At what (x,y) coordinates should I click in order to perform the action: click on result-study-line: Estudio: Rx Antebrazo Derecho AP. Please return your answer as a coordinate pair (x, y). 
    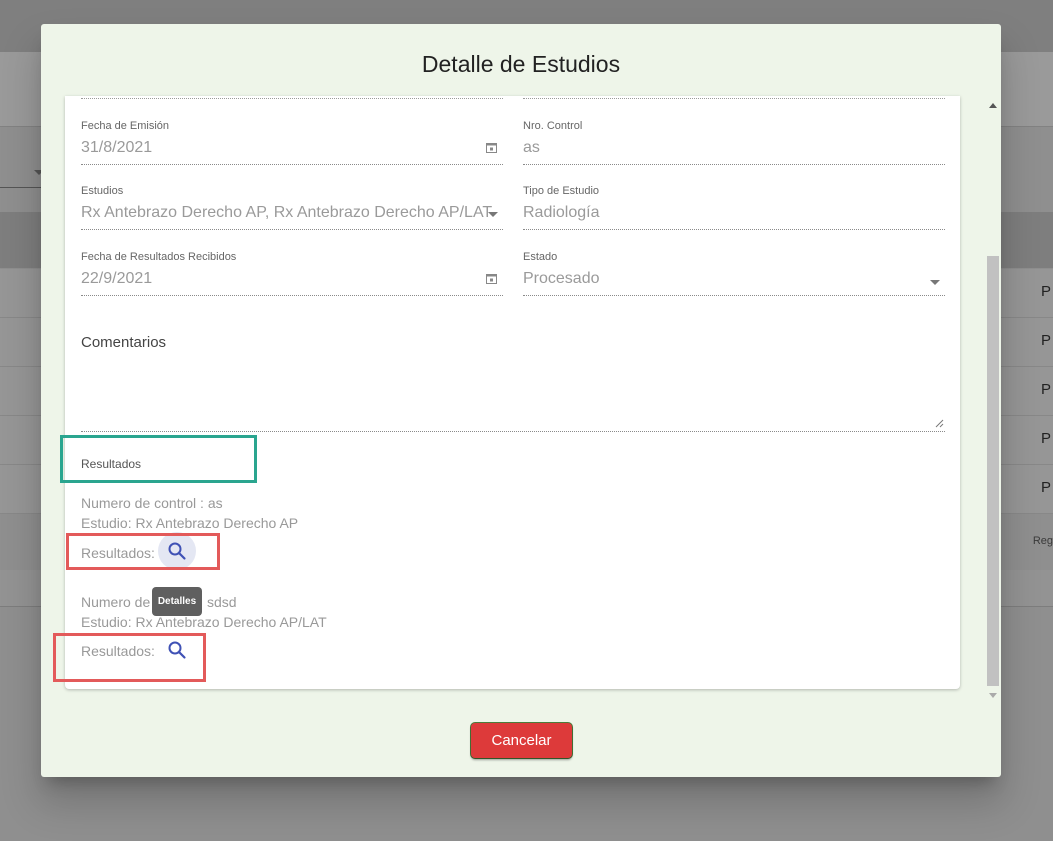
    Looking at the image, I should click on (190, 523).